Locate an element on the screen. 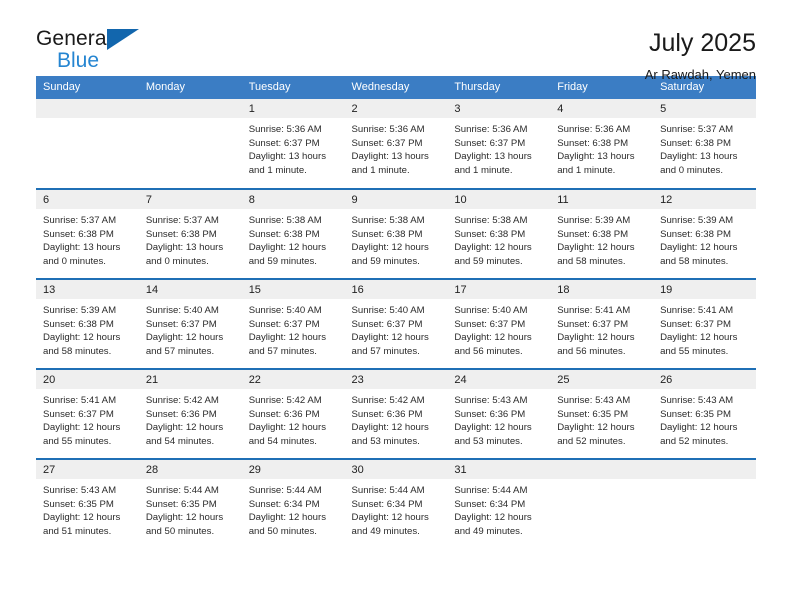 The image size is (792, 612). sunrise-text: Sunrise: 5:44 AM is located at coordinates (182, 490).